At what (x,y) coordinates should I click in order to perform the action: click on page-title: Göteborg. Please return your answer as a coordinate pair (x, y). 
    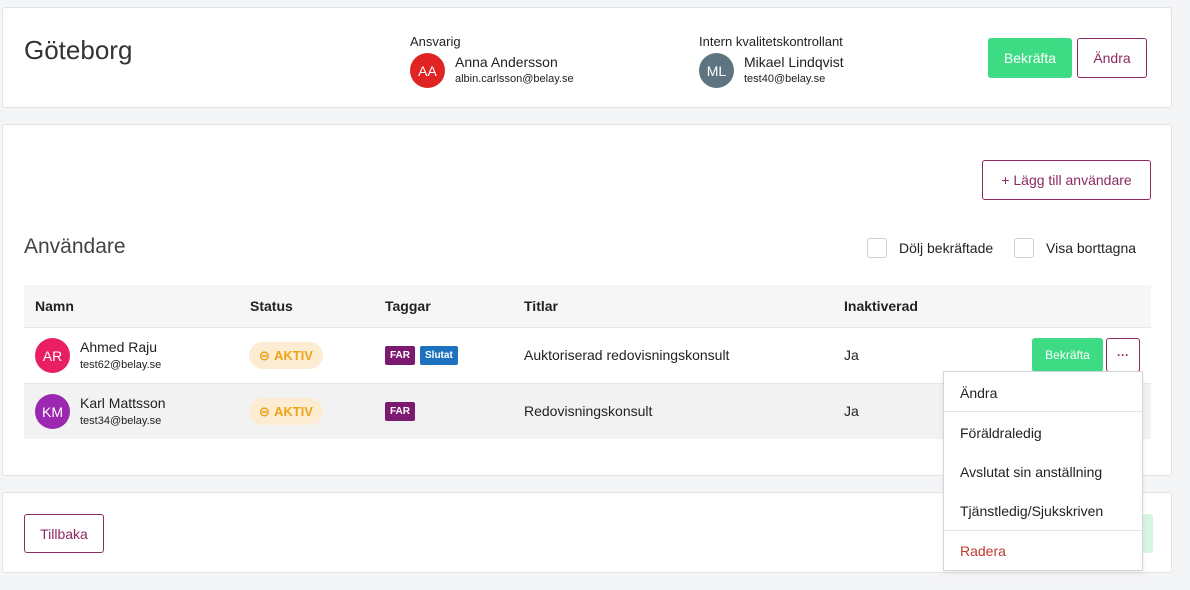
    Looking at the image, I should click on (78, 50).